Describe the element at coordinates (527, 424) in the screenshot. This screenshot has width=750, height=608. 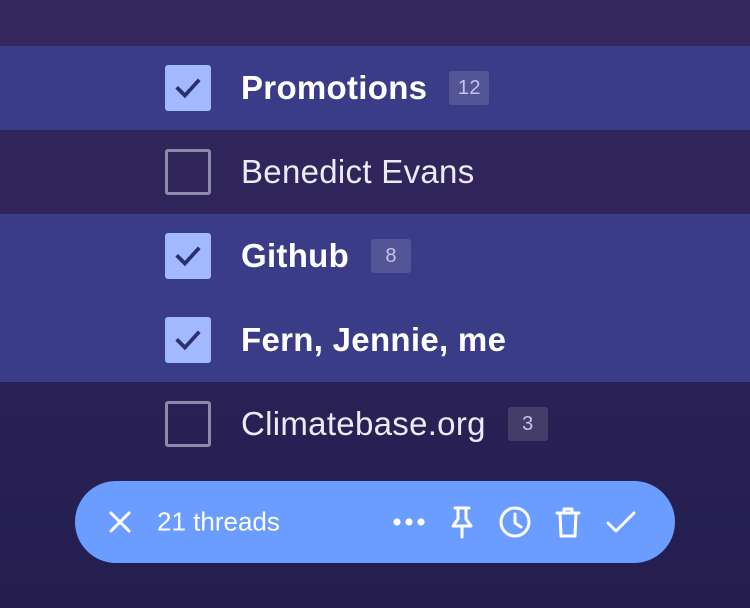
I see `thread-count-badge: 3` at that location.